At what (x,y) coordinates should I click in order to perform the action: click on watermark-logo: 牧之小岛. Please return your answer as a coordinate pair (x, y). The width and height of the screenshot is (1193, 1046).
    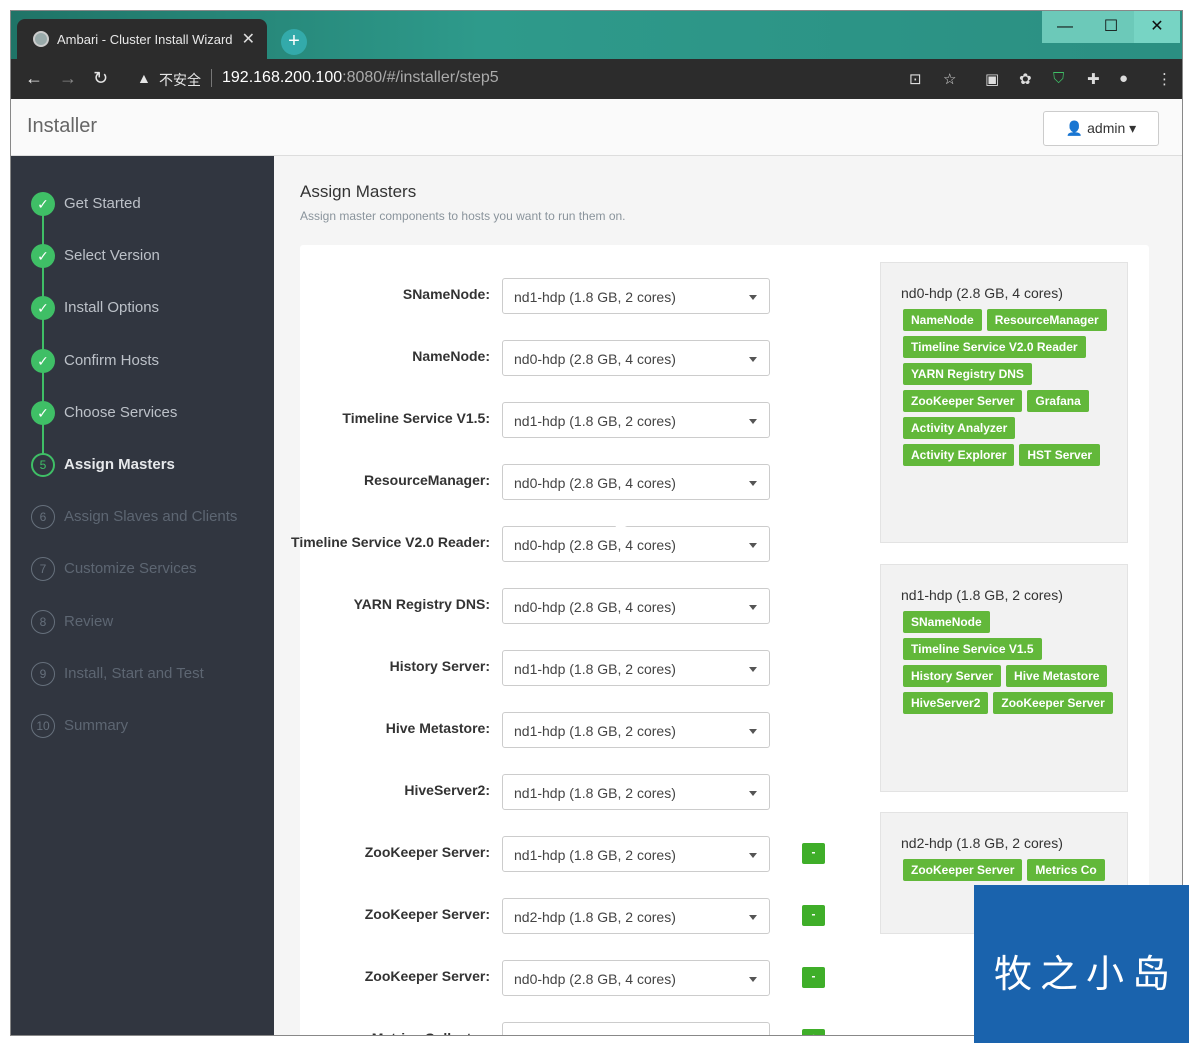
    Looking at the image, I should click on (1081, 964).